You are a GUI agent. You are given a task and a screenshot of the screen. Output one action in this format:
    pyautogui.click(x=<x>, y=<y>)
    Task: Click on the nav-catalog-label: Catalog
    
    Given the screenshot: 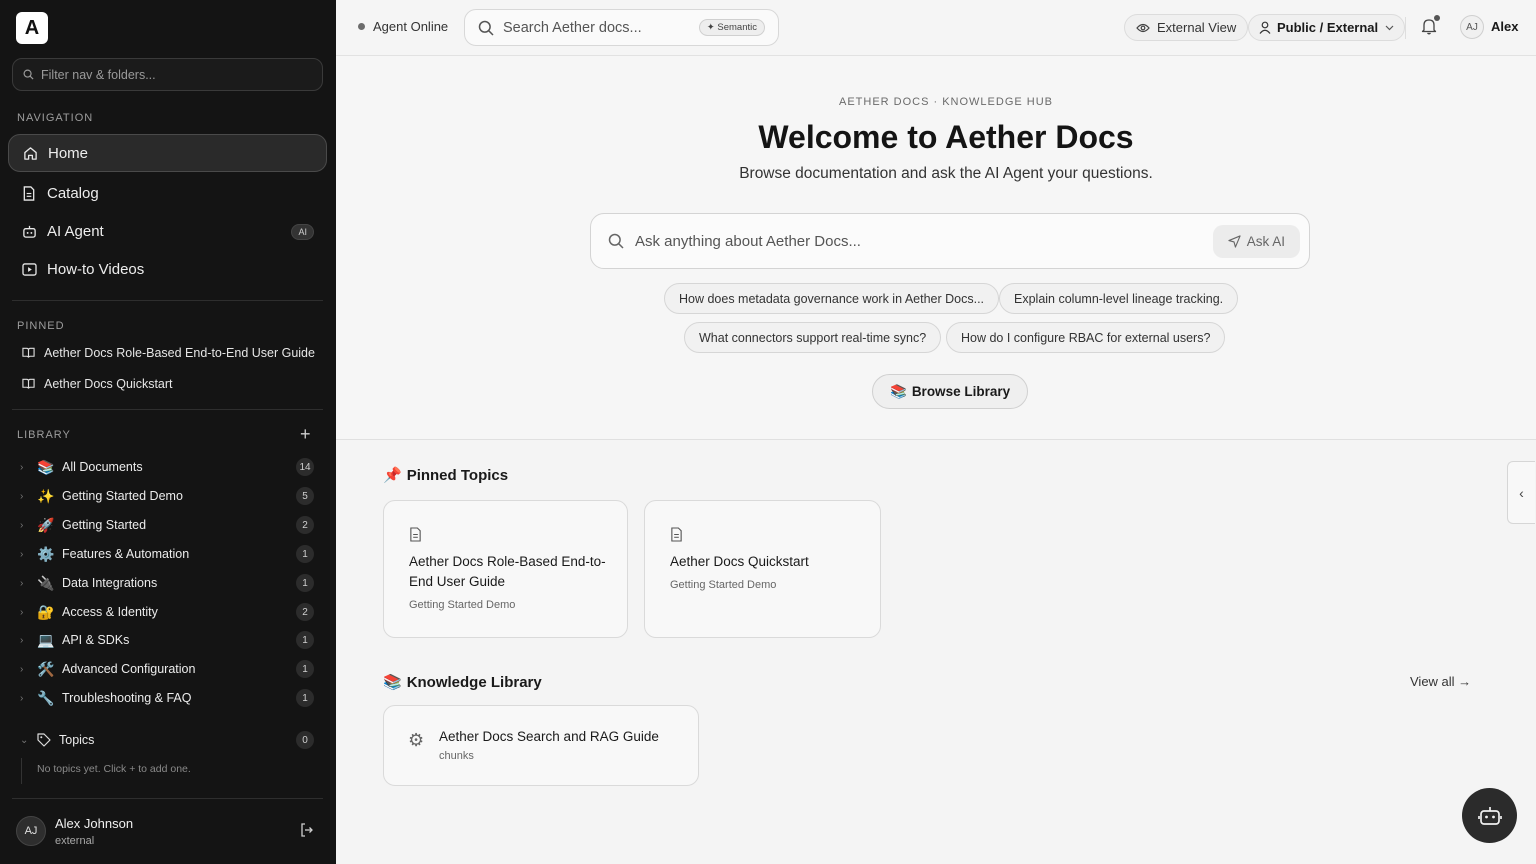 What is the action you would take?
    pyautogui.click(x=73, y=193)
    